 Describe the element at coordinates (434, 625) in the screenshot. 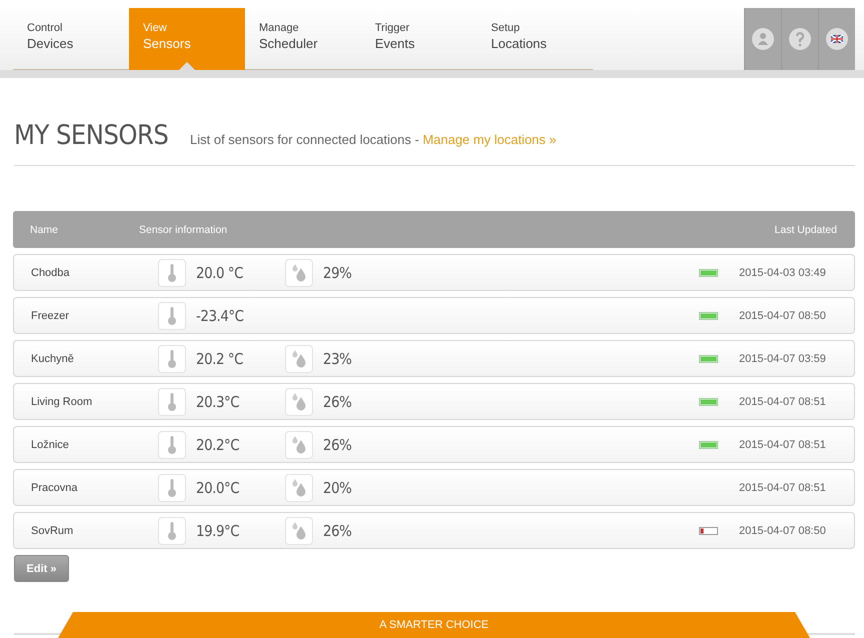

I see `footer-banner: A SMARTER CHOICE` at that location.